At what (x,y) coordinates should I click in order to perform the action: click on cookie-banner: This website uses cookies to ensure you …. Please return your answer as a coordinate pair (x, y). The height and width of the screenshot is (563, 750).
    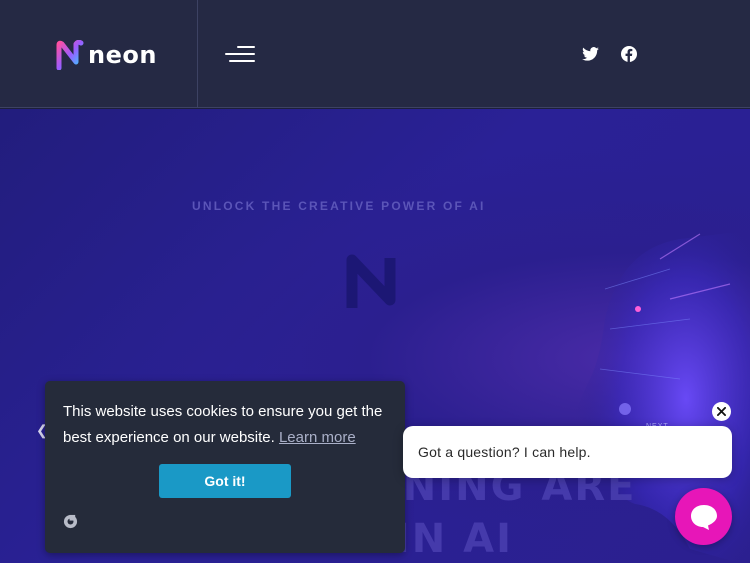
    Looking at the image, I should click on (225, 467).